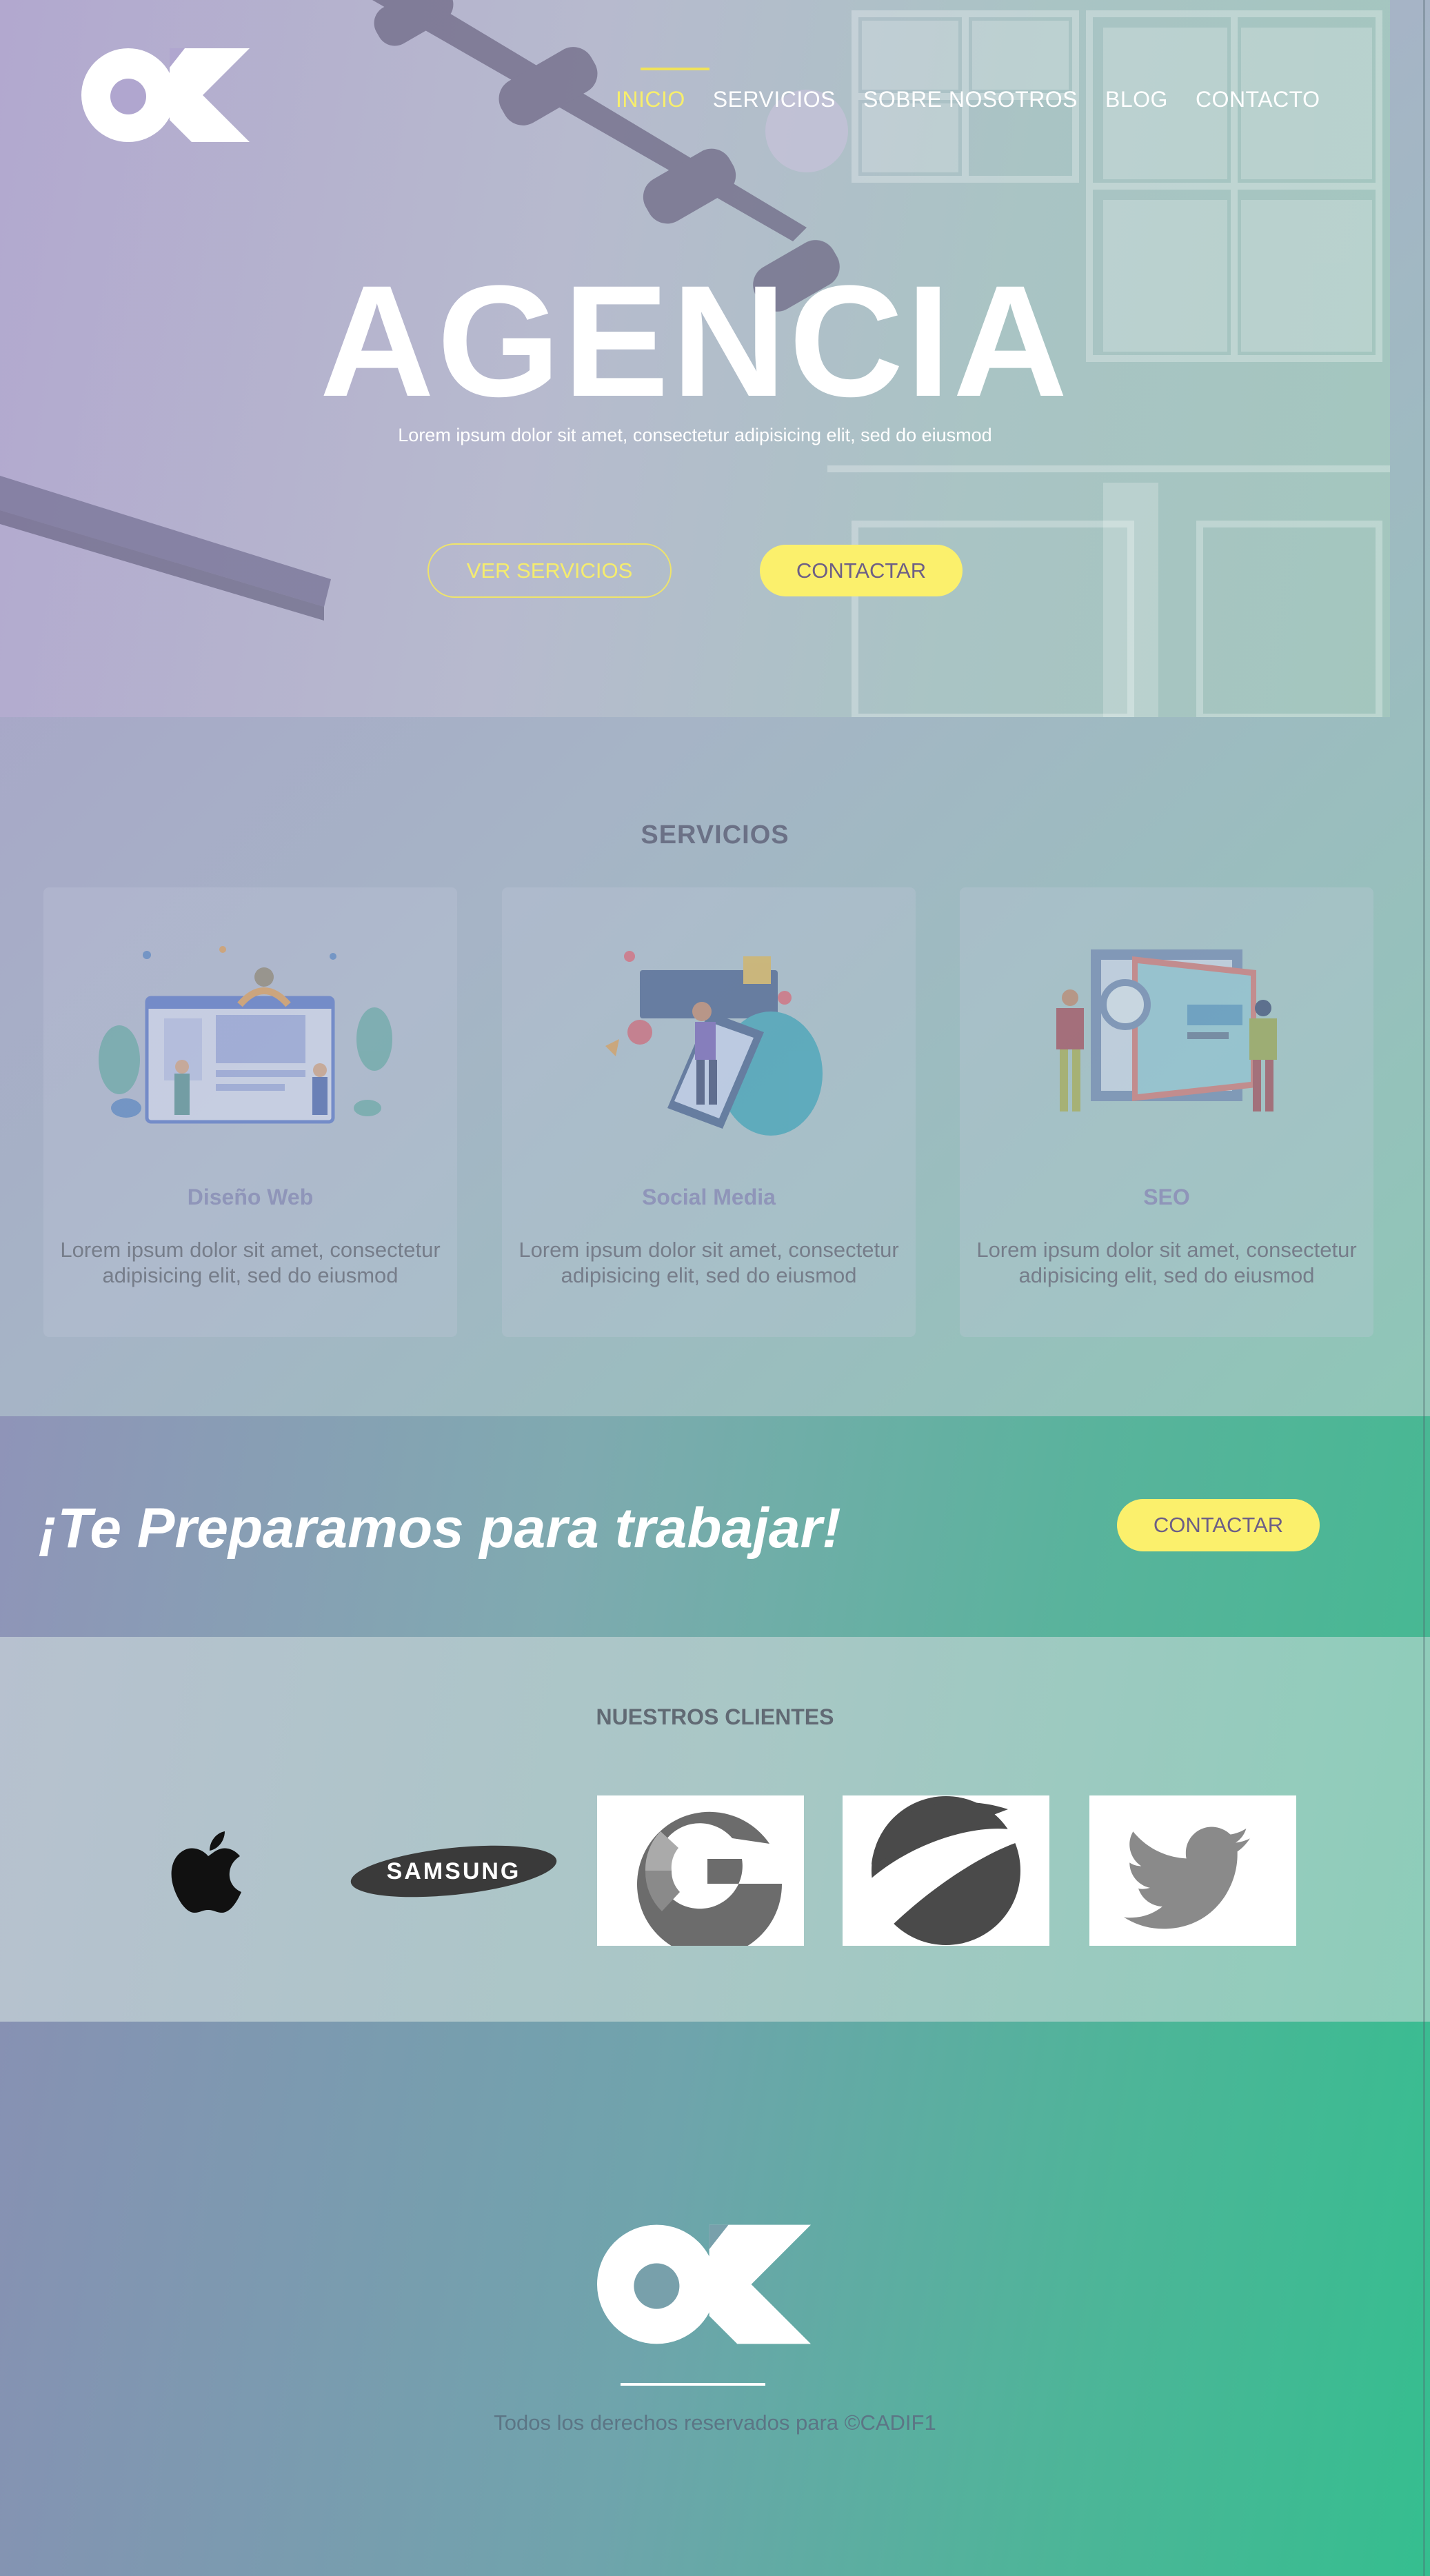  I want to click on service-title-social-media: Social Media, so click(709, 1197).